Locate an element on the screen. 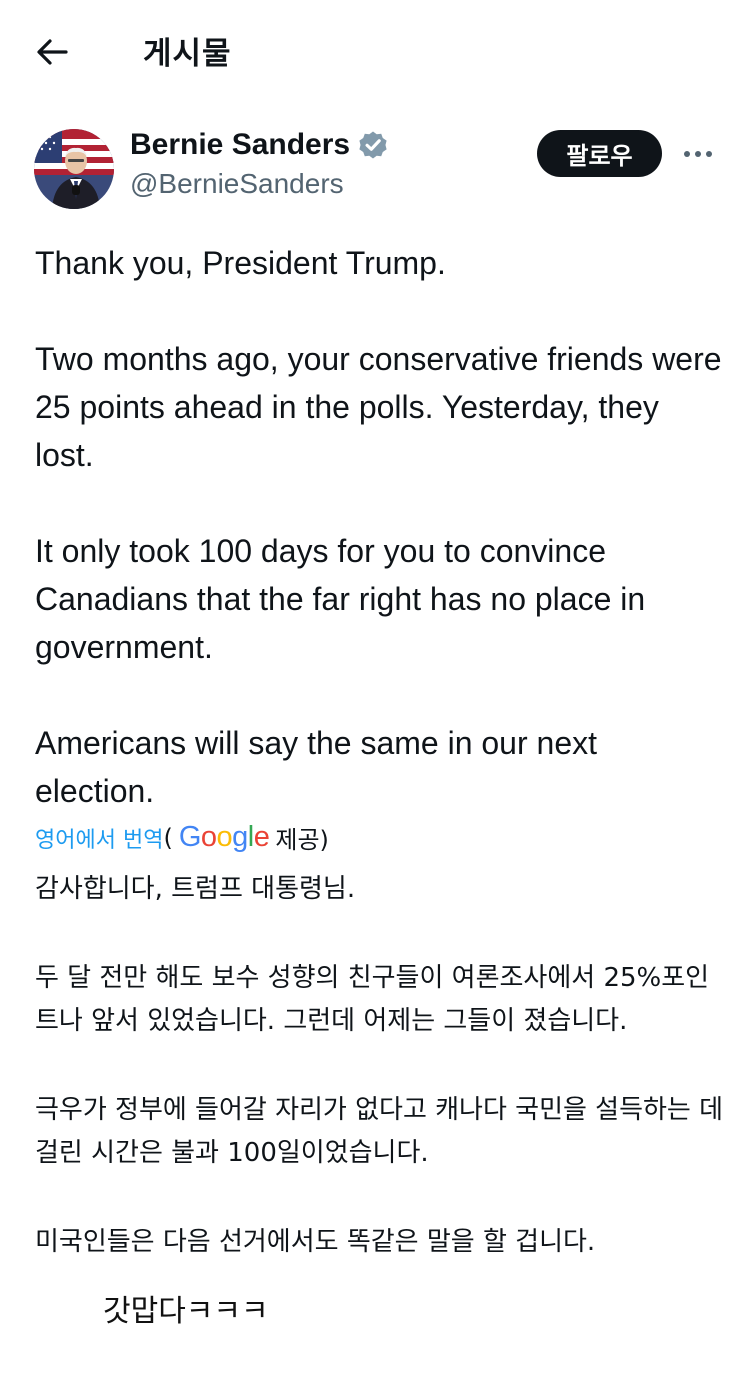  page-title: 게시물 is located at coordinates (187, 54).